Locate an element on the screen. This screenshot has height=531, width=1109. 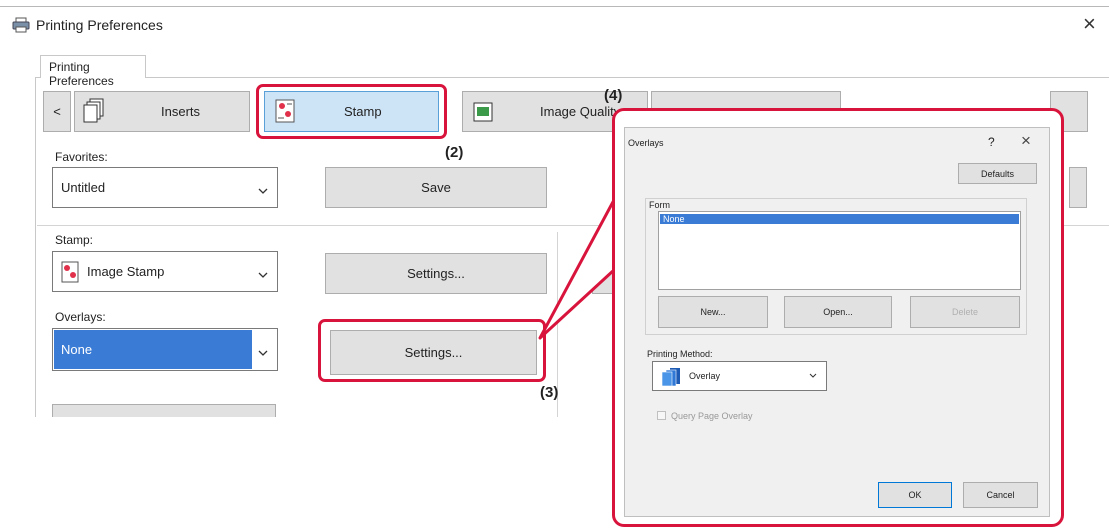
form-label: Form is located at coordinates (659, 205).